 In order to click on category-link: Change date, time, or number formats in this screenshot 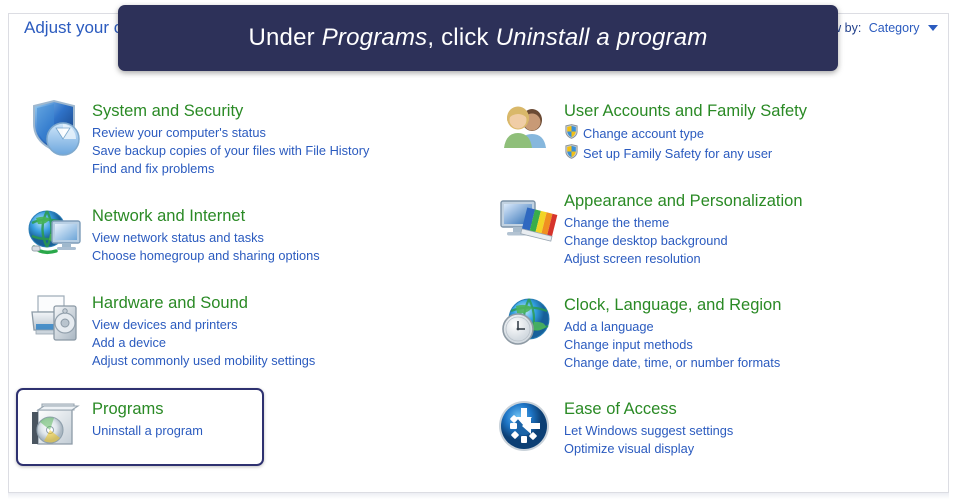, I will do `click(672, 363)`.